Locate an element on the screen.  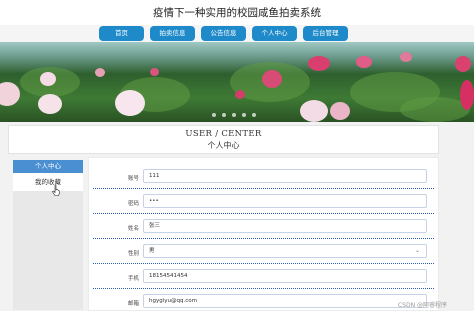
form-row-name: 姓名 张三 is located at coordinates (264, 228).